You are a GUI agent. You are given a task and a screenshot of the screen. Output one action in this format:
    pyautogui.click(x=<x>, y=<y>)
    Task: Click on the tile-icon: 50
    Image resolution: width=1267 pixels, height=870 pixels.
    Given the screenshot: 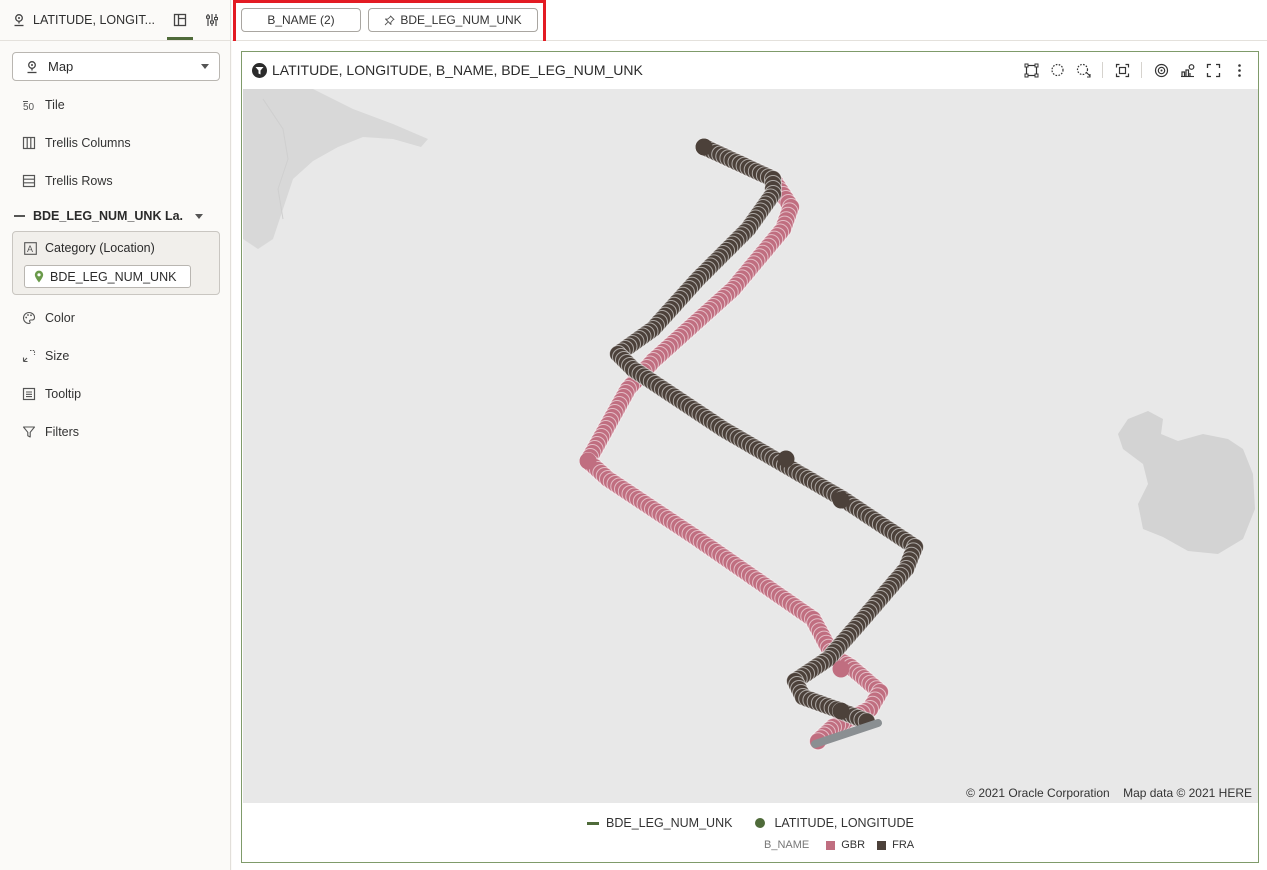 What is the action you would take?
    pyautogui.click(x=29, y=106)
    